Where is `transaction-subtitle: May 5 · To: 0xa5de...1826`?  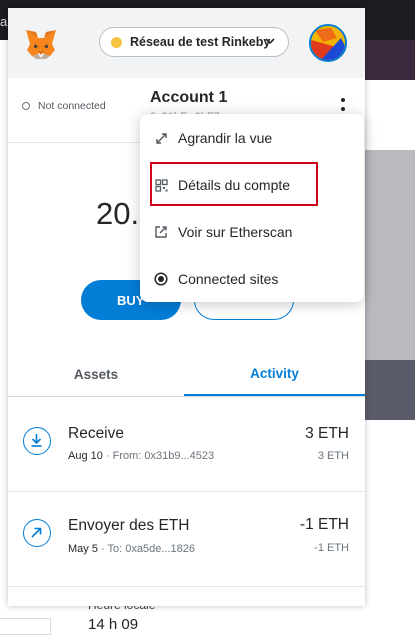
transaction-subtitle: May 5 · To: 0xa5de...1826 is located at coordinates (131, 549).